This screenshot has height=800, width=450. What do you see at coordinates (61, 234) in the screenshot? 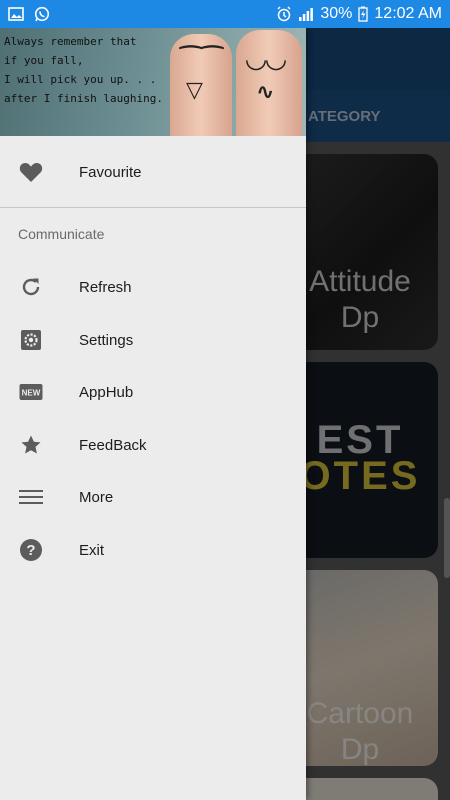
I see `section-header: Communicate` at bounding box center [61, 234].